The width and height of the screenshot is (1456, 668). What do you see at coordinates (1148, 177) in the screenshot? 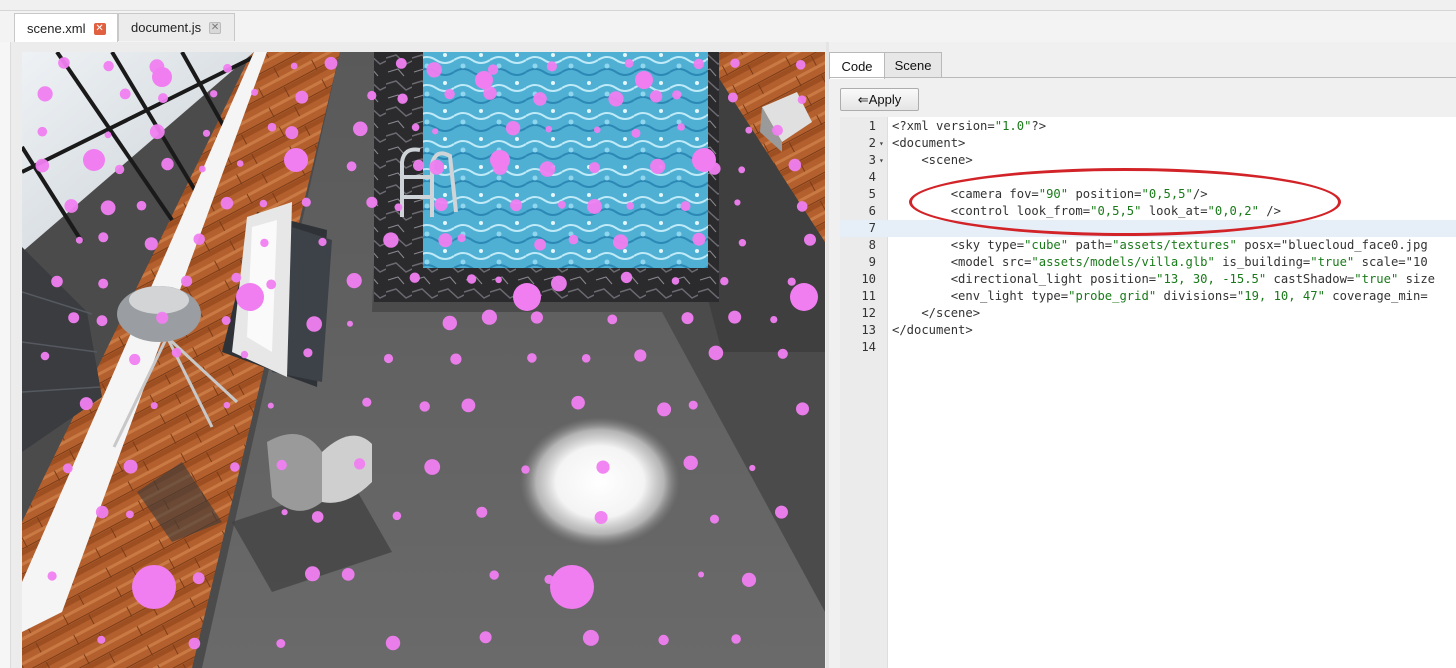
I see `code-line: 4` at bounding box center [1148, 177].